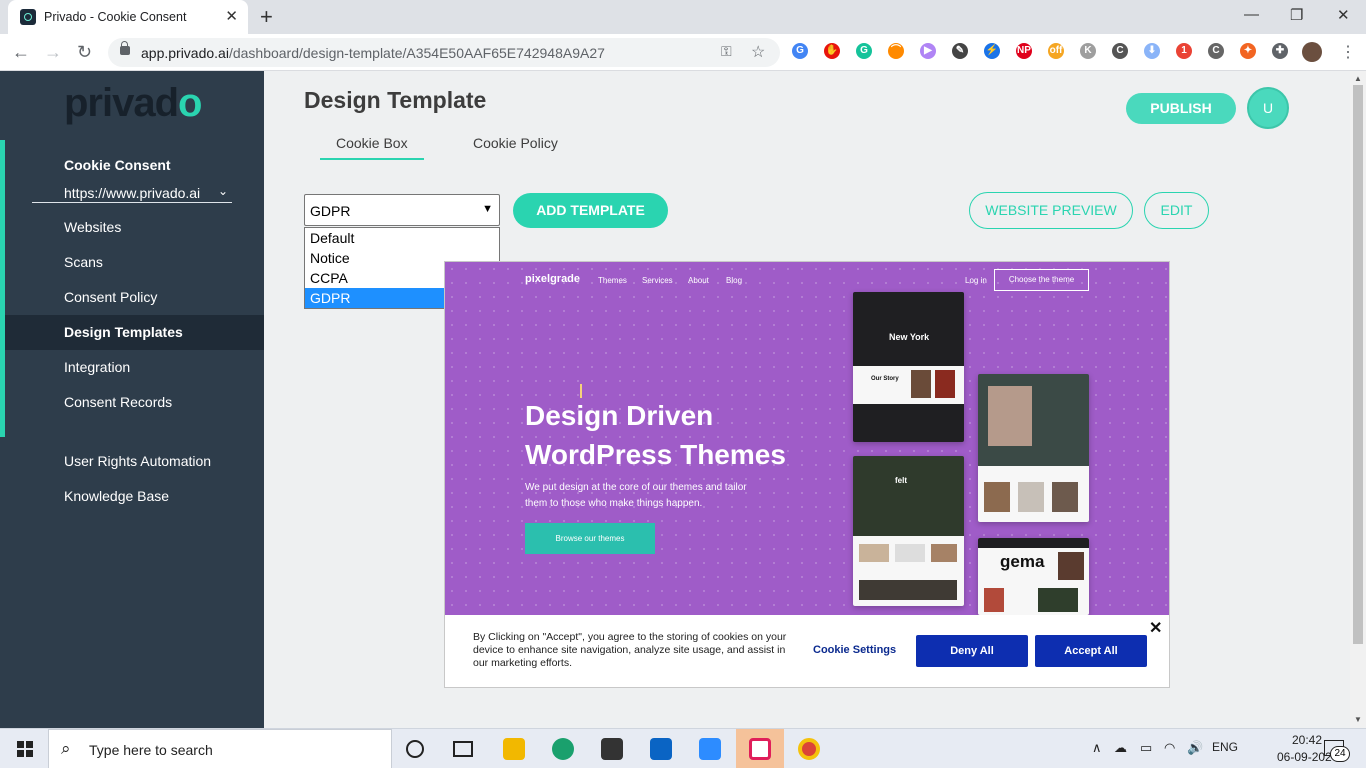 The height and width of the screenshot is (768, 1366). Describe the element at coordinates (138, 461) in the screenshot. I see `sidebar-item-label: User Rights Automation` at that location.